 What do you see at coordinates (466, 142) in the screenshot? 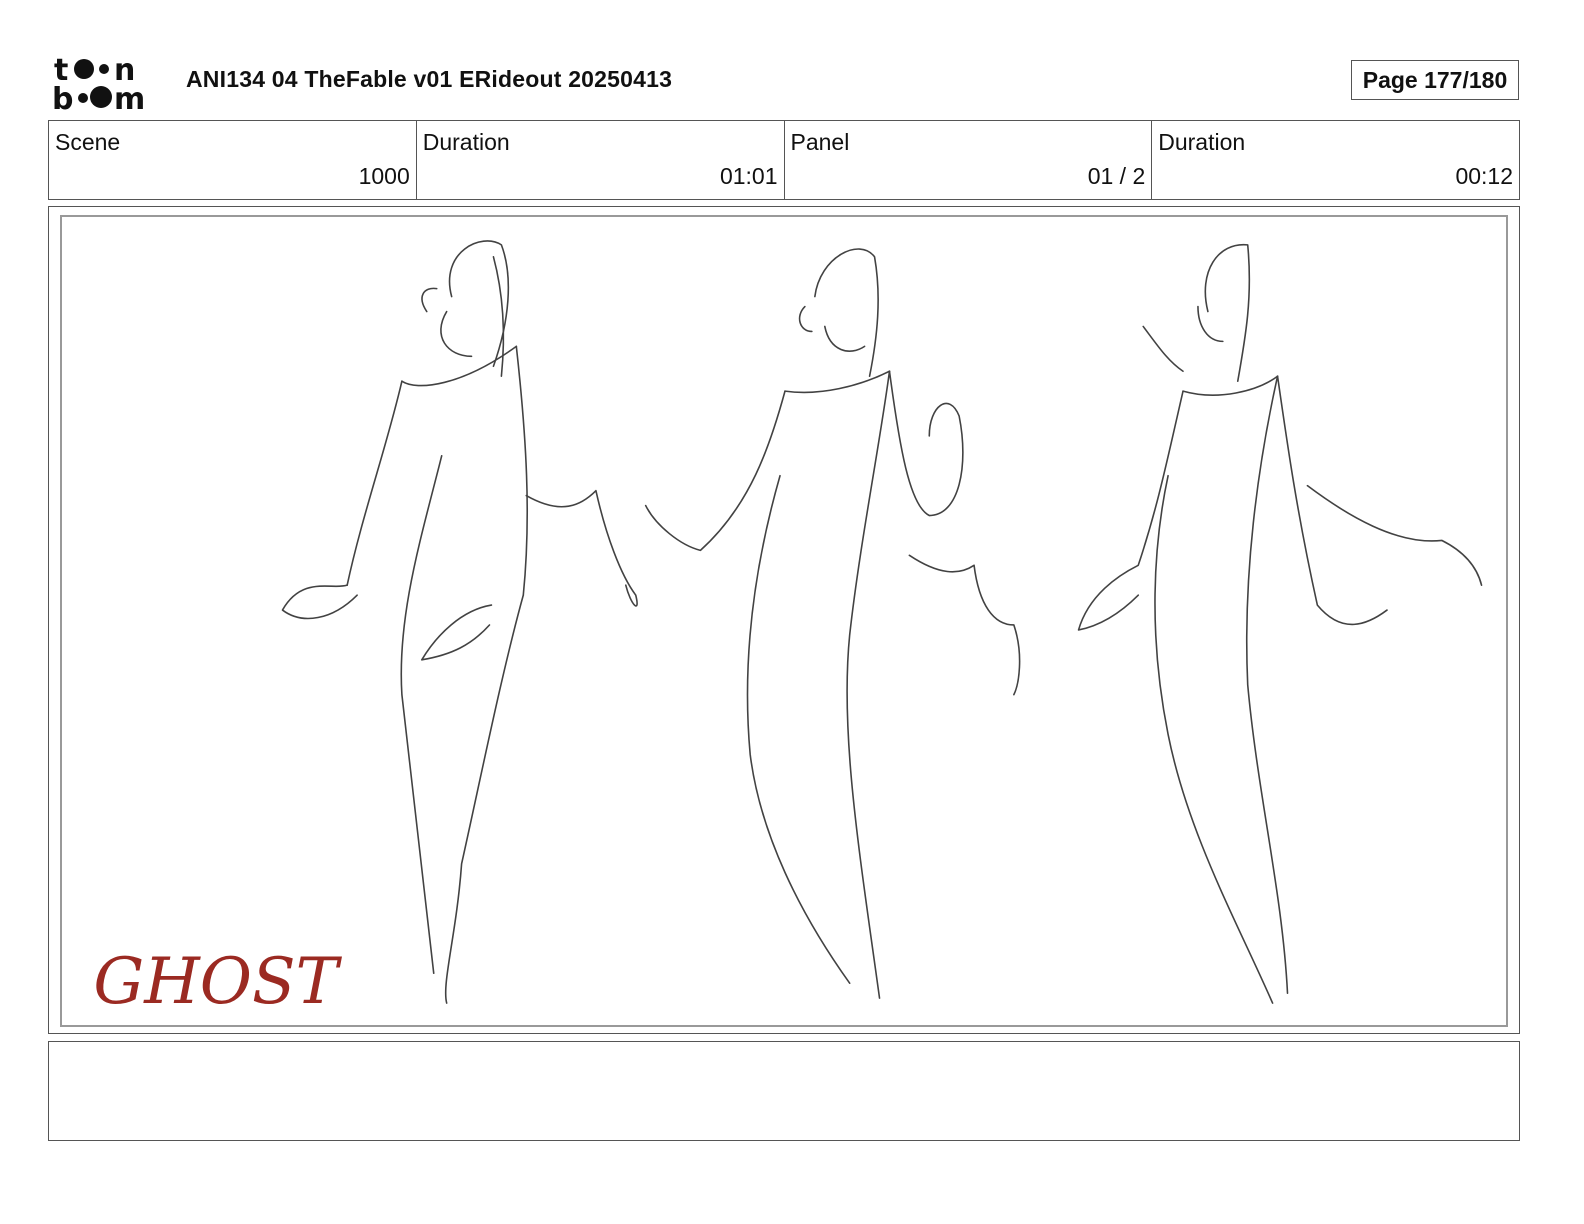
I see `scene-duration-label: Duration` at bounding box center [466, 142].